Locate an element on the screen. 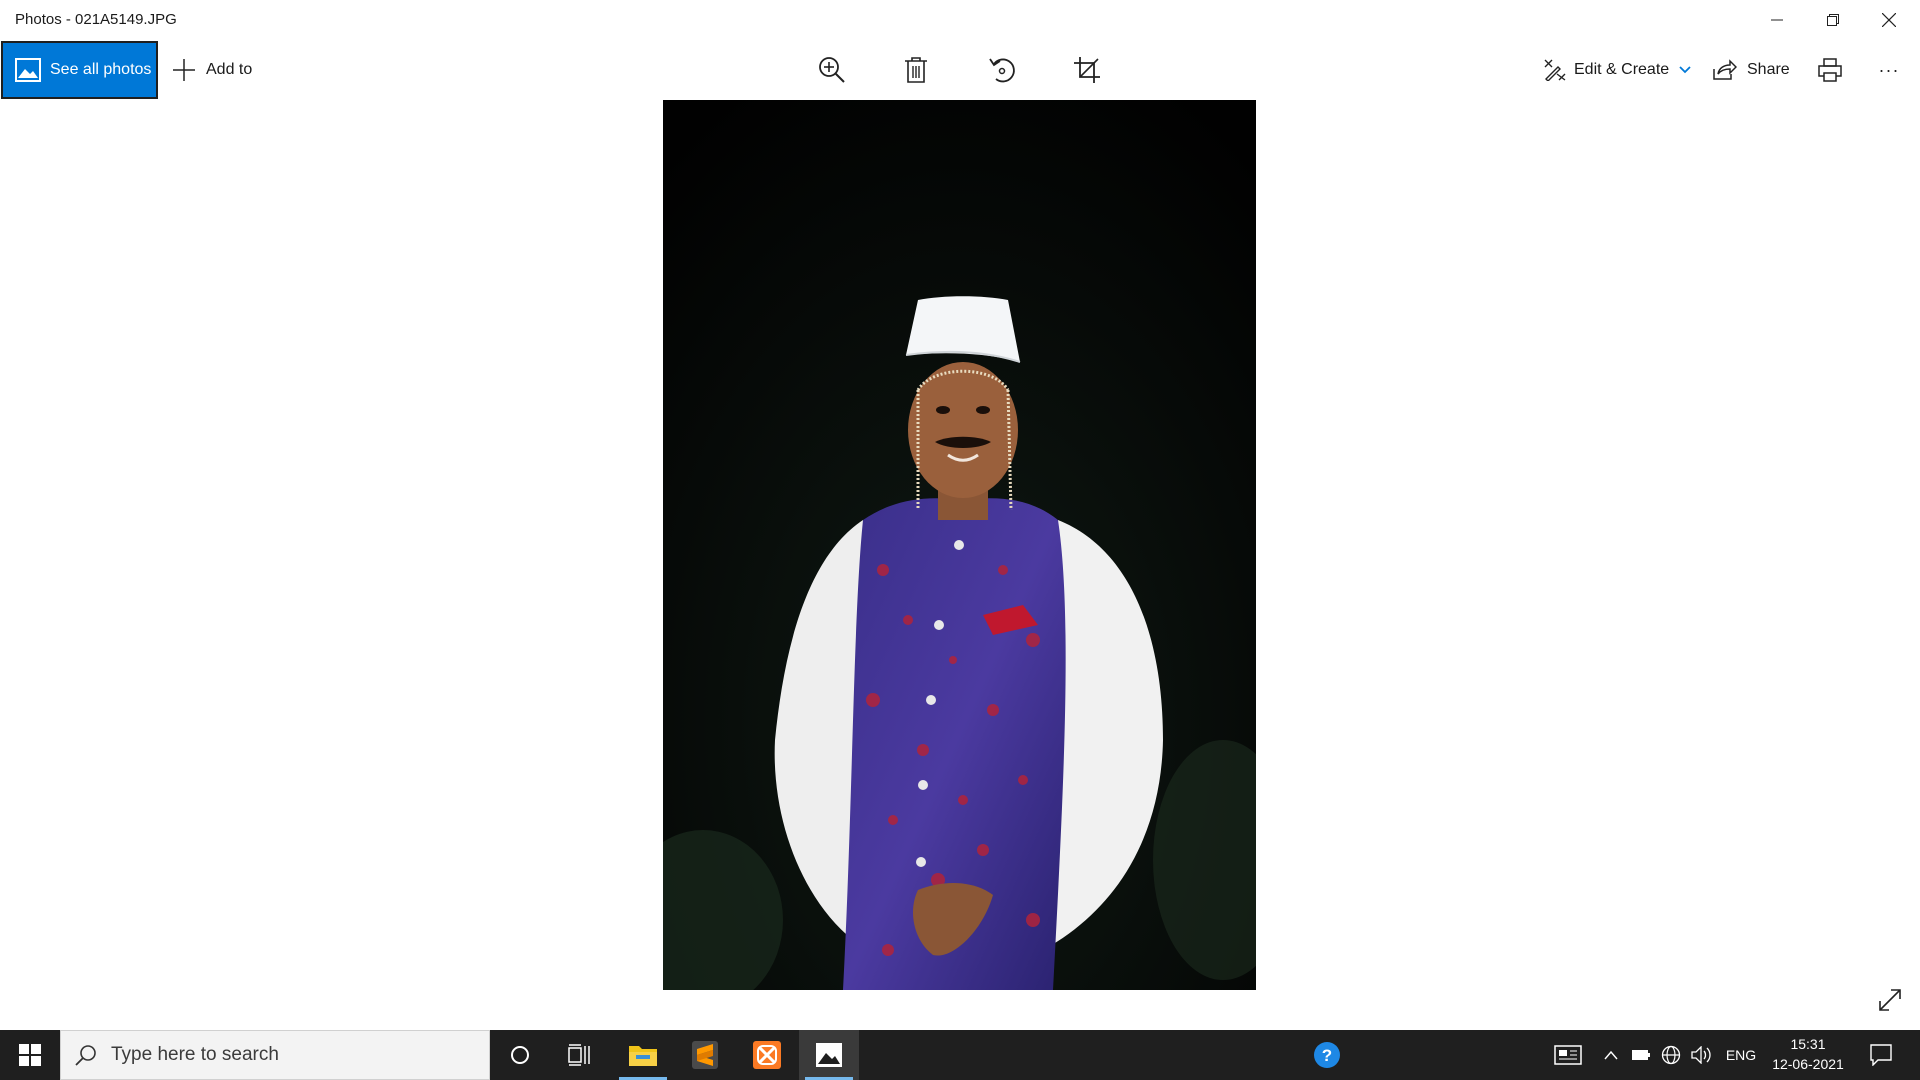 The image size is (1920, 1080). battery-indicator is located at coordinates (1641, 1055).